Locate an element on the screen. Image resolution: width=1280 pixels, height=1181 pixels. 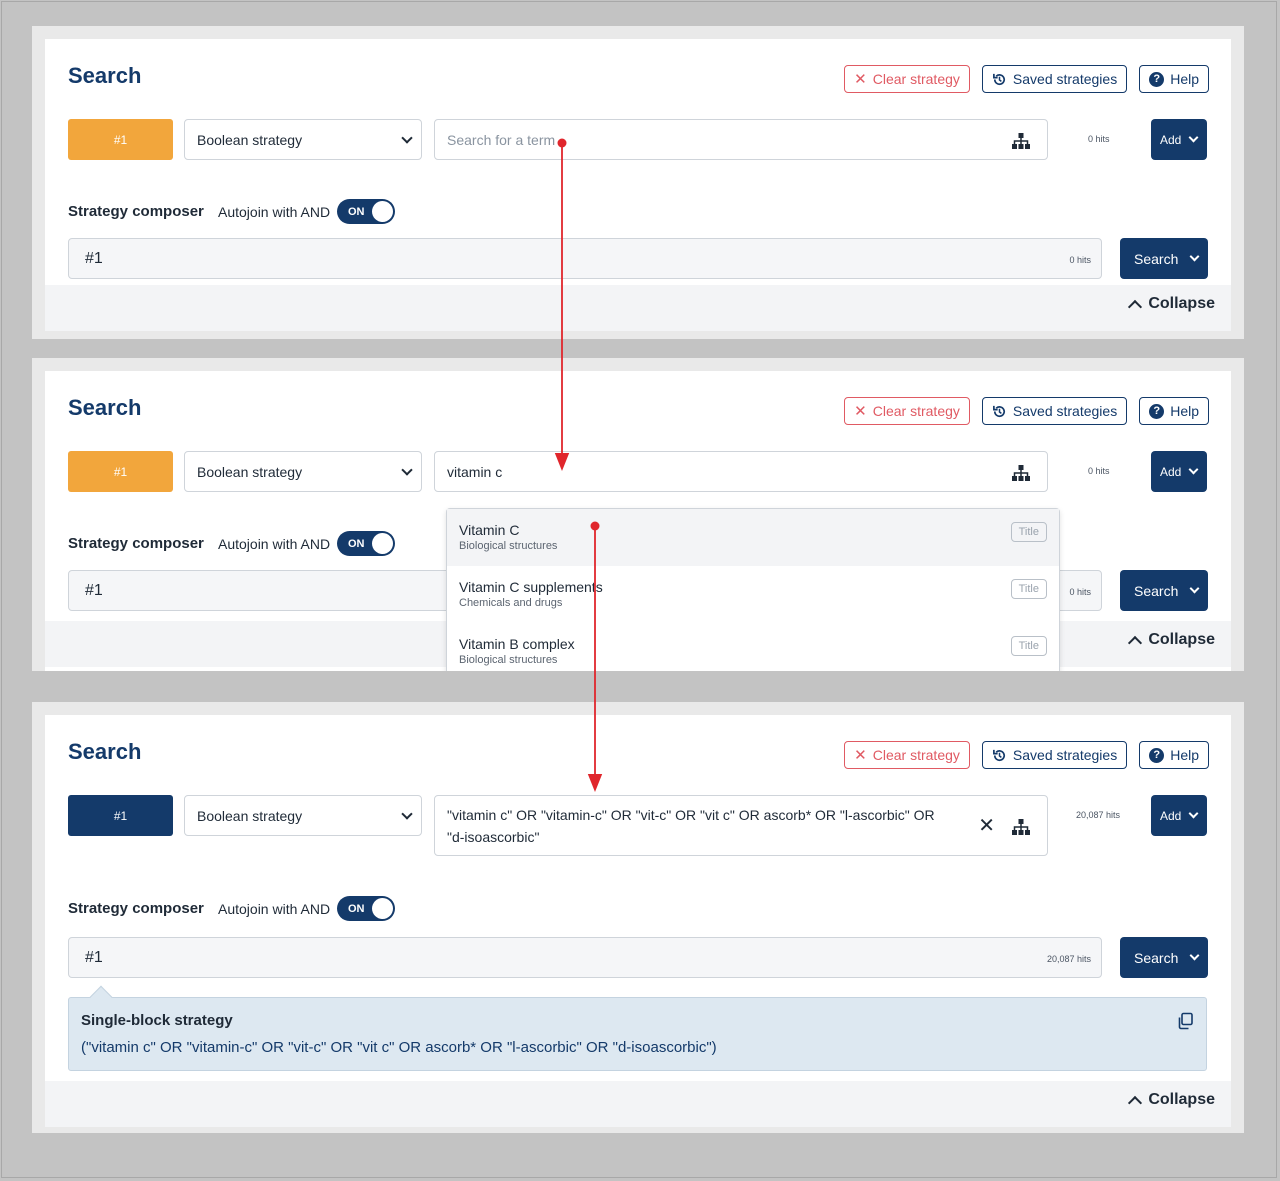
autojoin-label: Autojoin with AND is located at coordinates (274, 544).